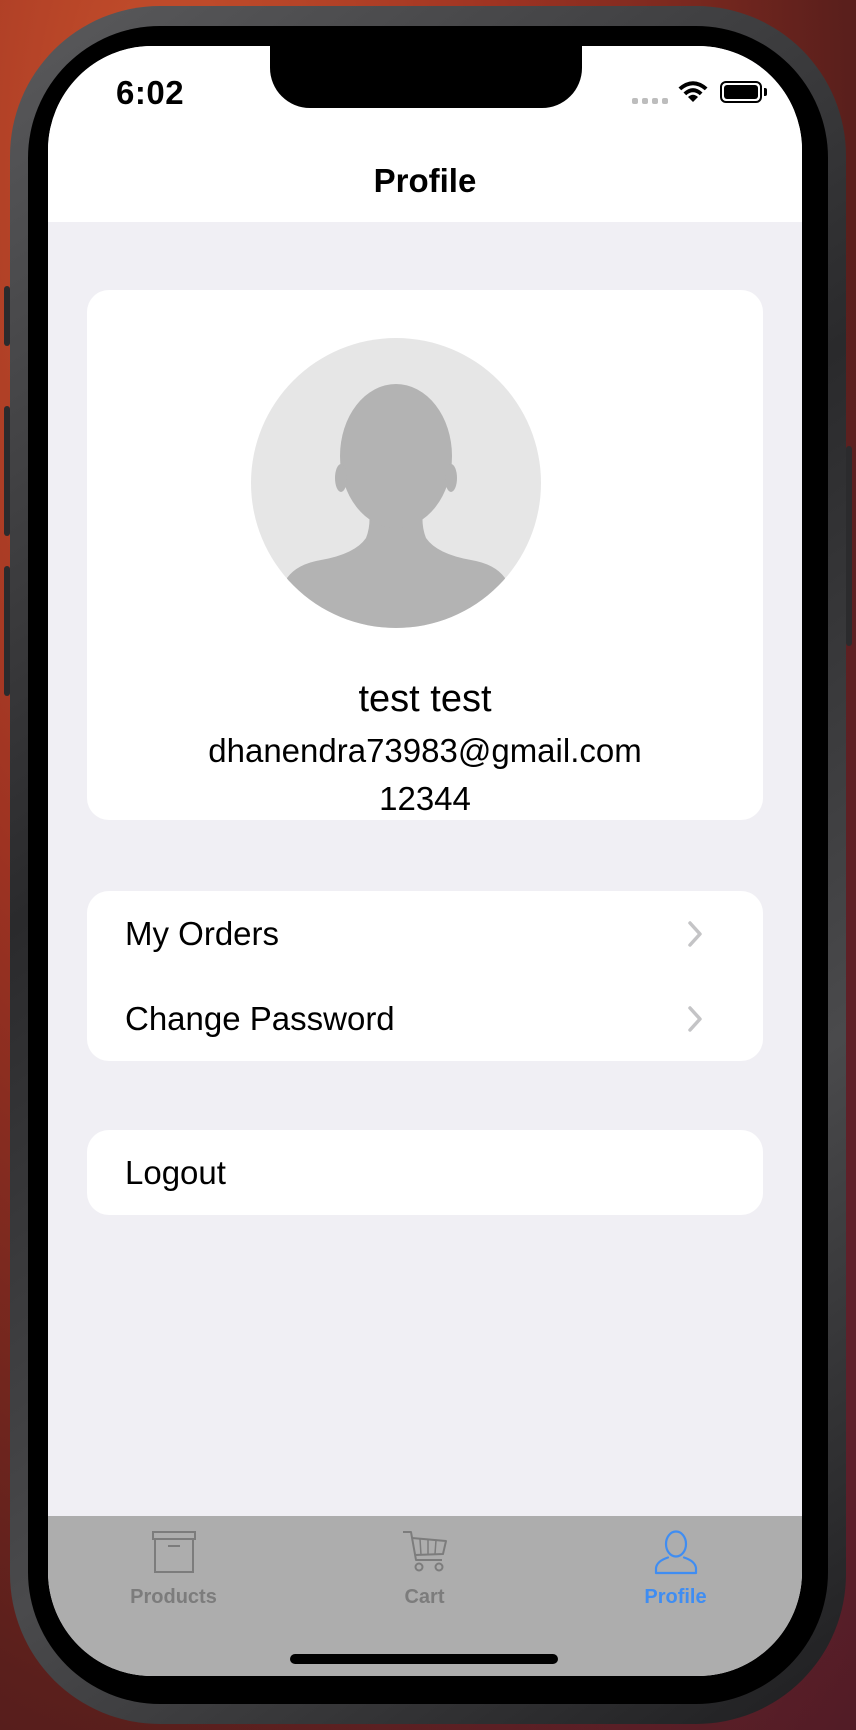 This screenshot has height=1730, width=856. What do you see at coordinates (650, 101) in the screenshot?
I see `cellular-signal-icon` at bounding box center [650, 101].